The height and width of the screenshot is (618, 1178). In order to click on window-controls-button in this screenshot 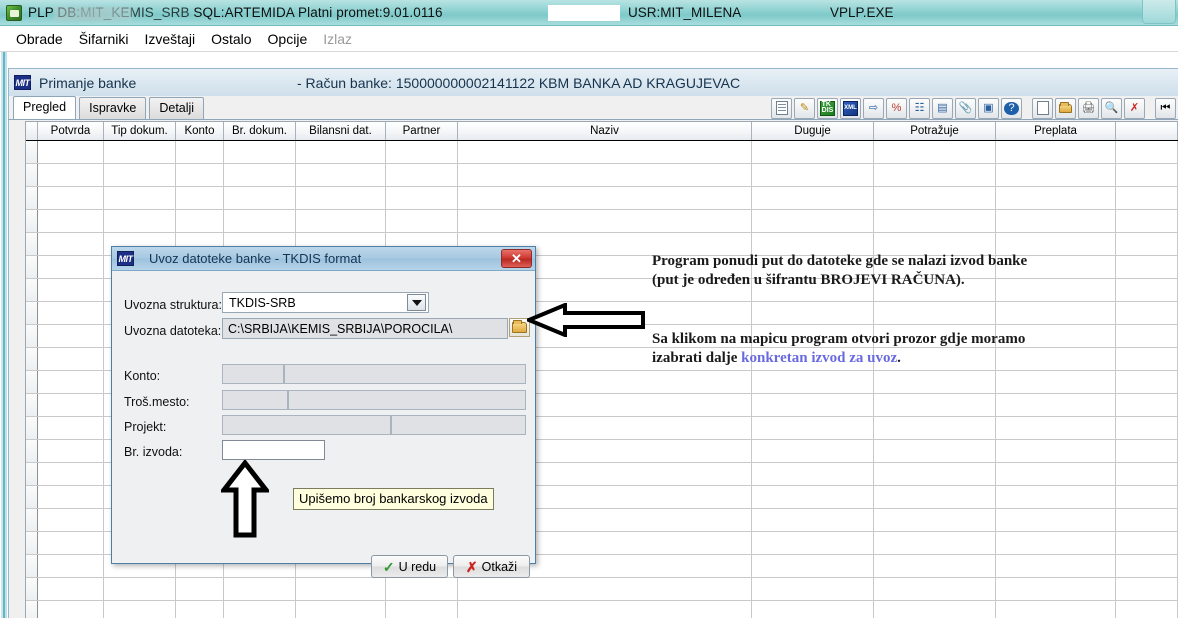, I will do `click(1159, 12)`.